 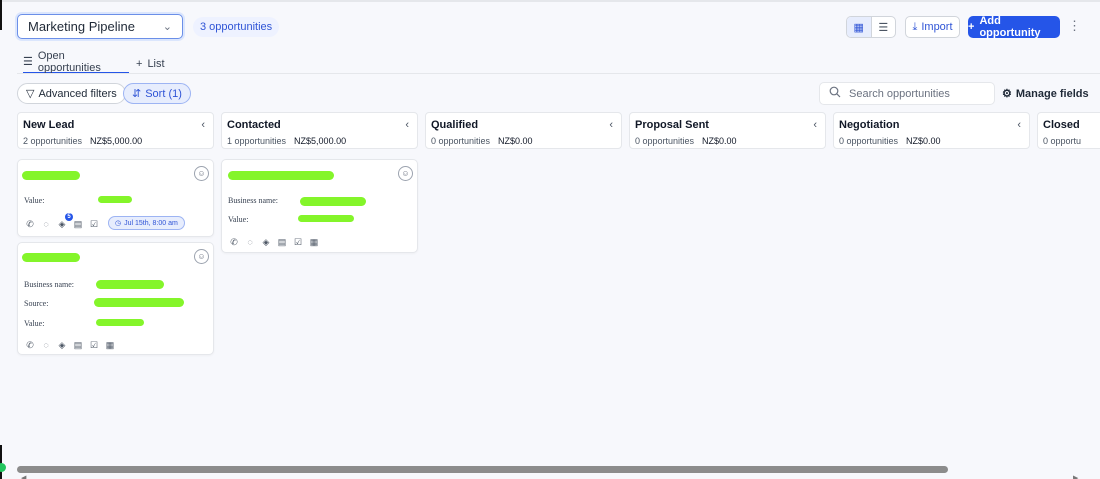 I want to click on status-dot, so click(x=3, y=467).